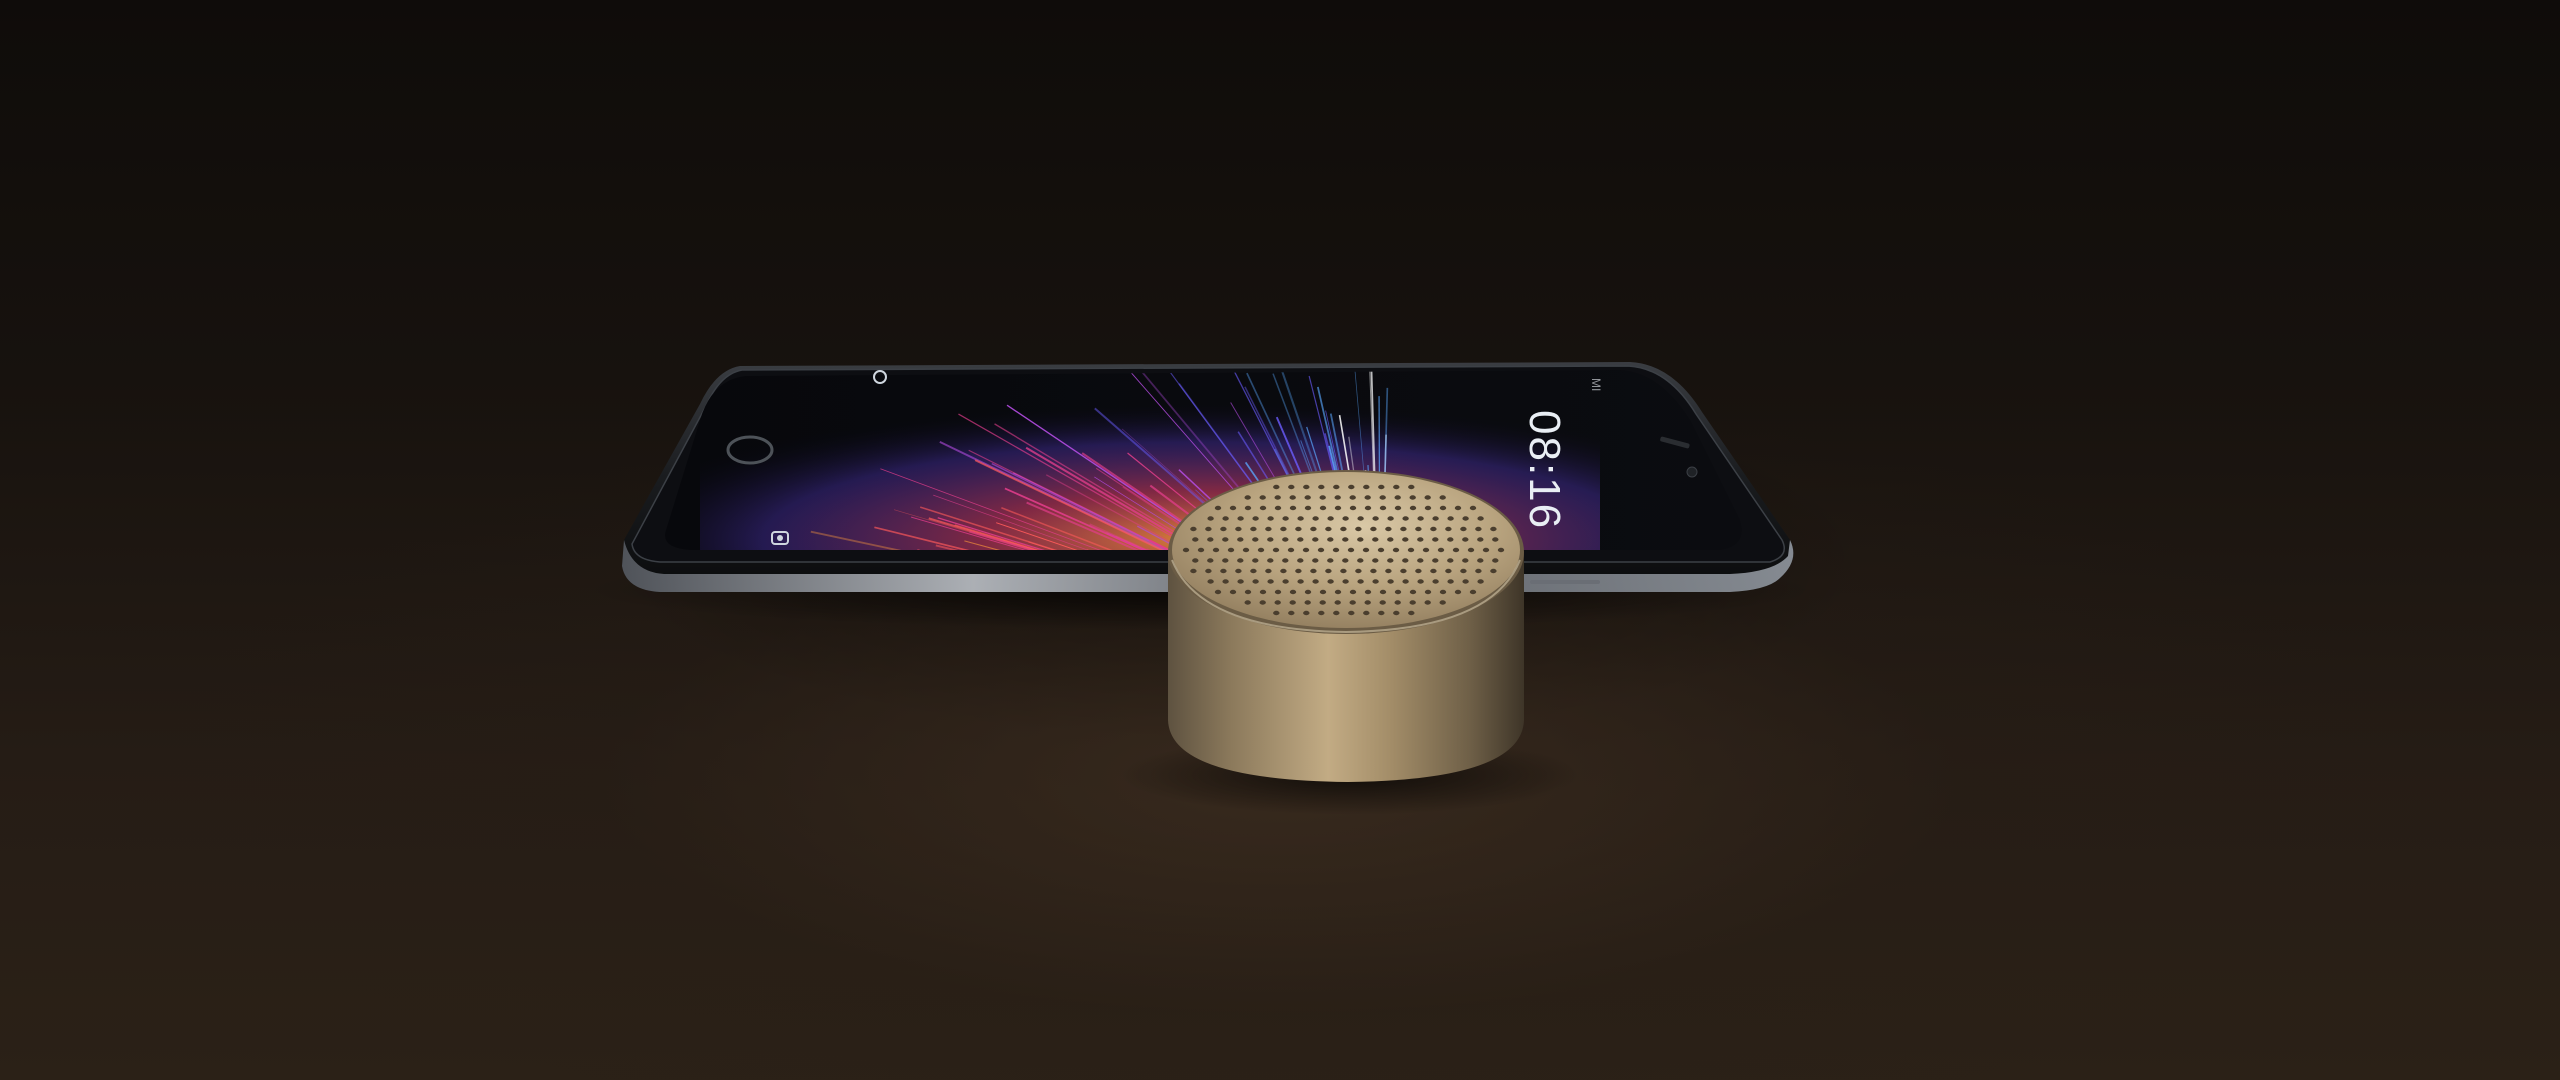  Describe the element at coordinates (1346, 626) in the screenshot. I see `bluetooth-speaker` at that location.